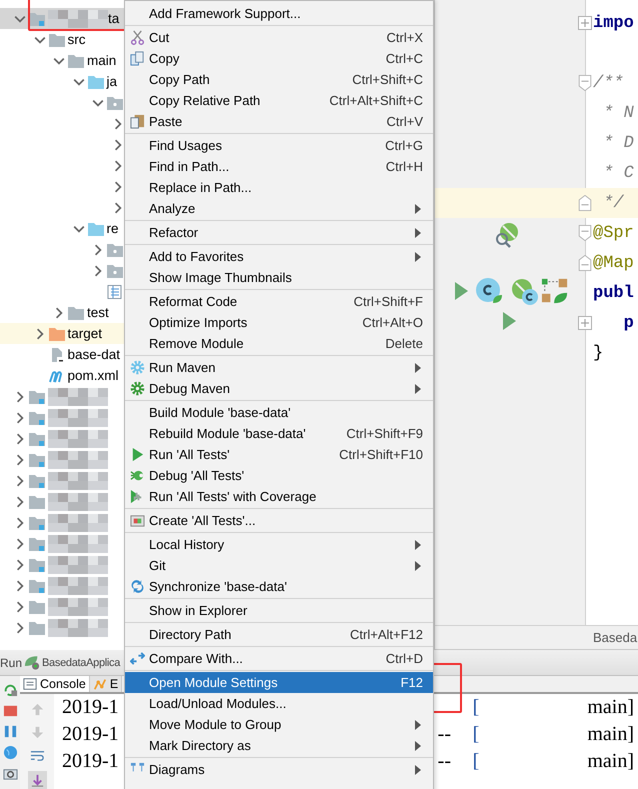 The image size is (638, 789). I want to click on menu-item: Directory Path Ctrl+Alt+F12, so click(279, 634).